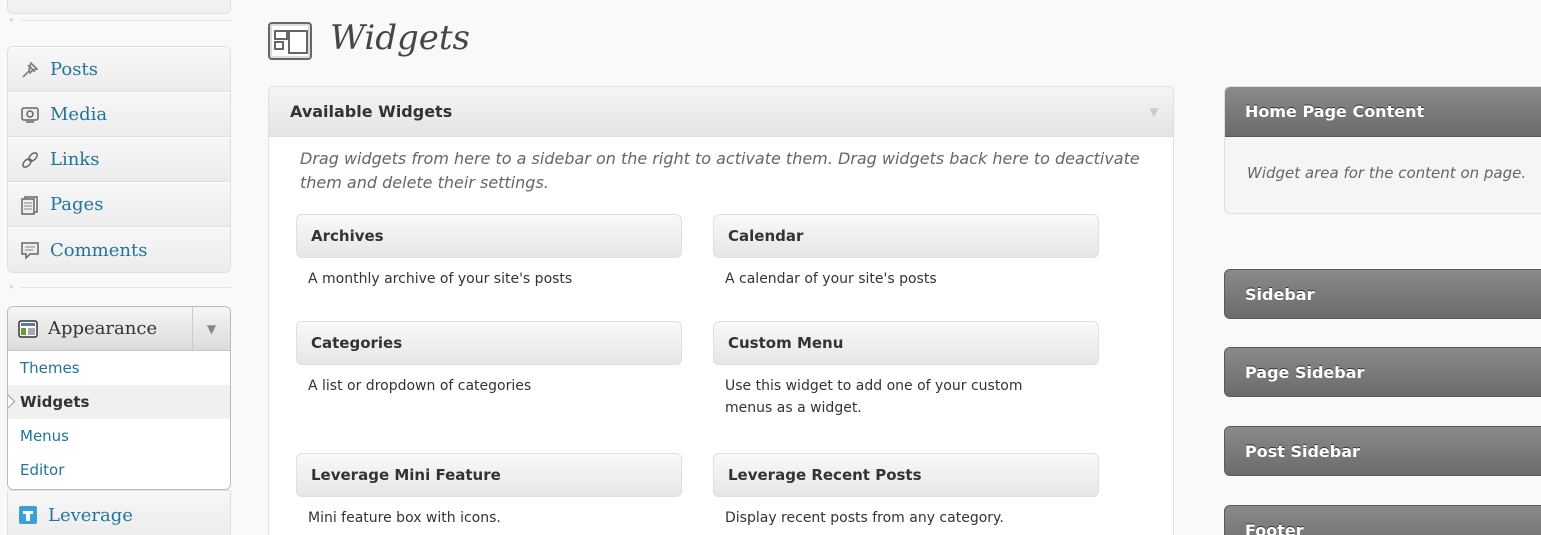  What do you see at coordinates (119, 470) in the screenshot?
I see `submenu-item-editor: Editor` at bounding box center [119, 470].